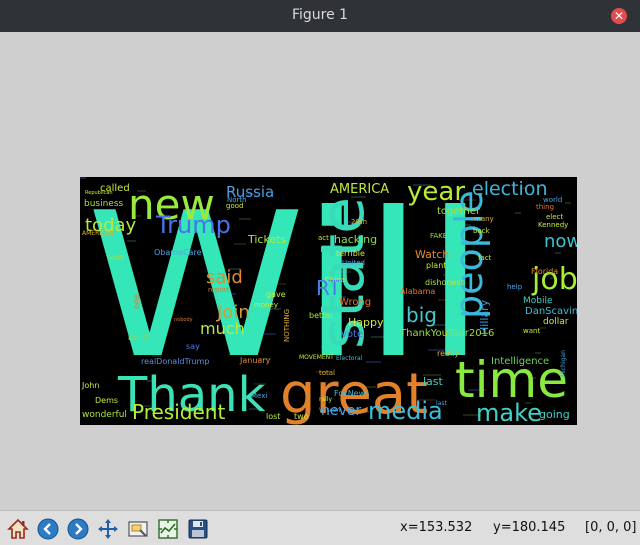 Image resolution: width=640 pixels, height=545 pixels. What do you see at coordinates (355, 239) in the screenshot?
I see `cloud-word: hacking` at bounding box center [355, 239].